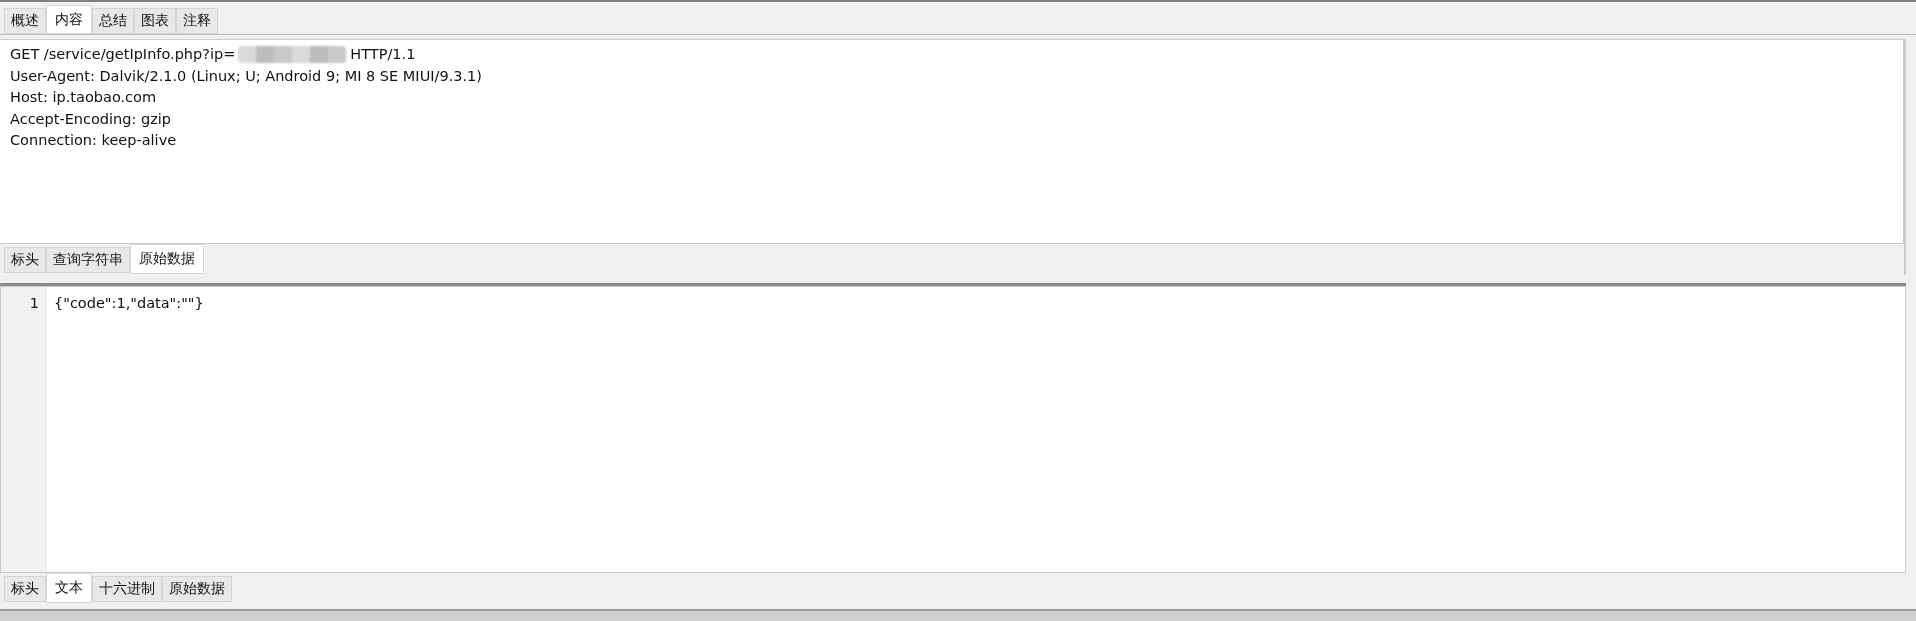 This screenshot has height=621, width=1916. What do you see at coordinates (25, 21) in the screenshot?
I see `tab: 概述` at bounding box center [25, 21].